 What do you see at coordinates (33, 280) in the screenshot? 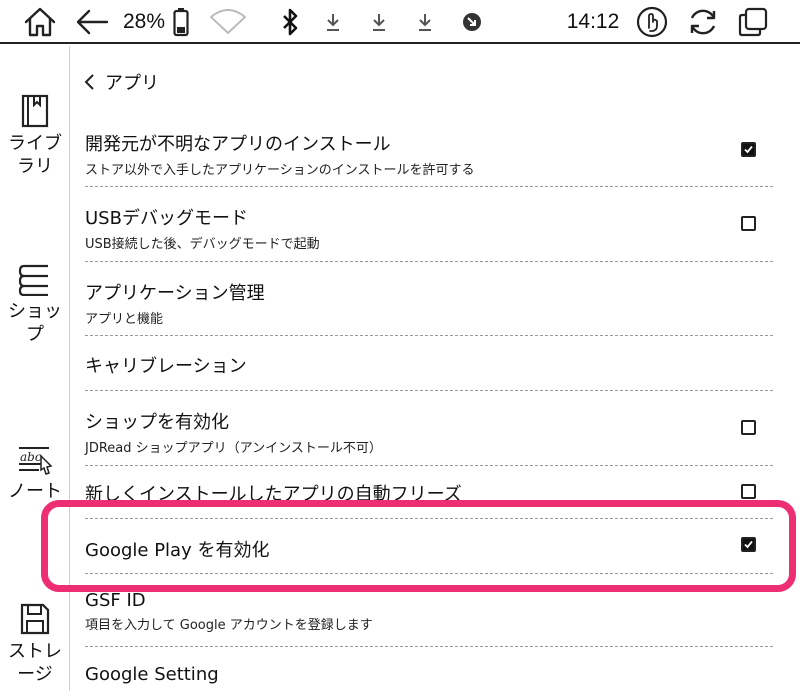
I see `shop-icon` at bounding box center [33, 280].